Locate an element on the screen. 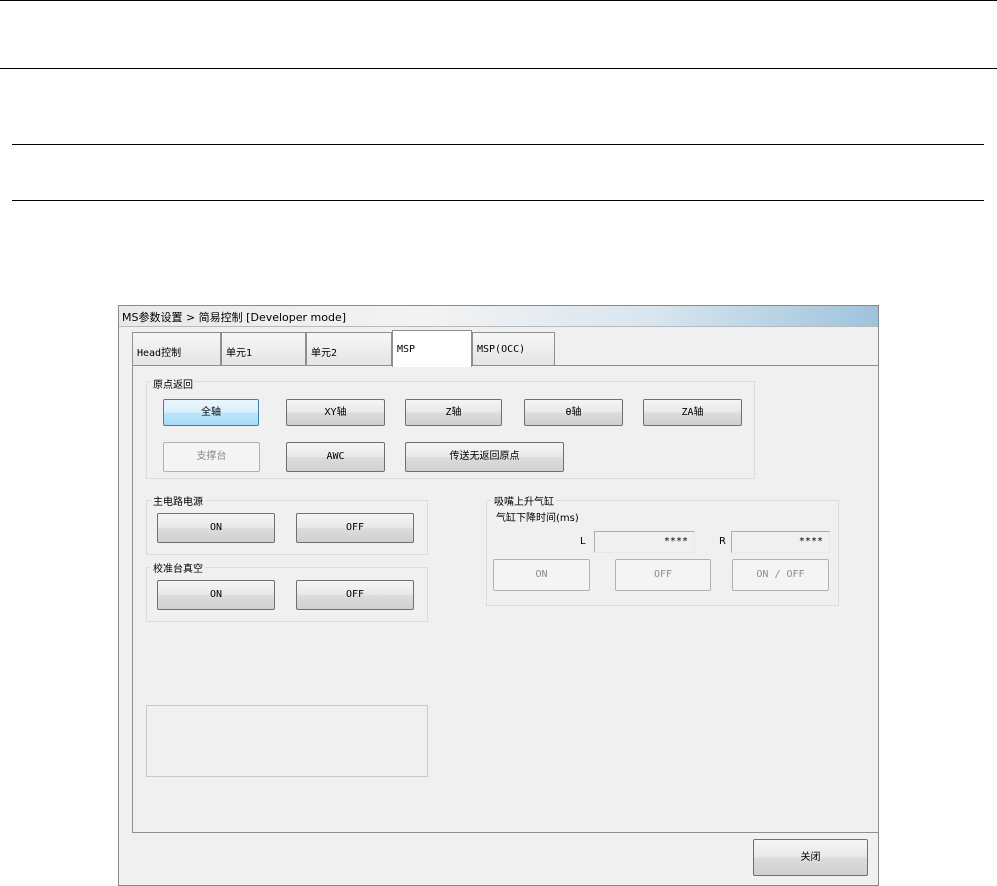 Image resolution: width=997 pixels, height=886 pixels. z-axis-button: Z轴 is located at coordinates (453, 412).